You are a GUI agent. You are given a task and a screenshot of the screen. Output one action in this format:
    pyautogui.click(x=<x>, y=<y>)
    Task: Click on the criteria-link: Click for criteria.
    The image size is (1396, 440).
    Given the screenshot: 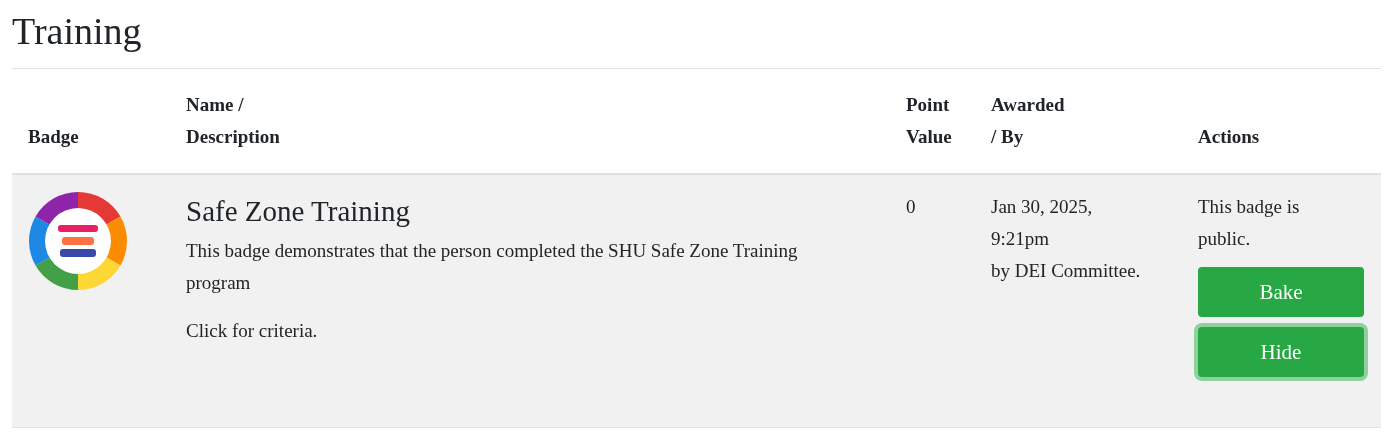 What is the action you would take?
    pyautogui.click(x=252, y=330)
    